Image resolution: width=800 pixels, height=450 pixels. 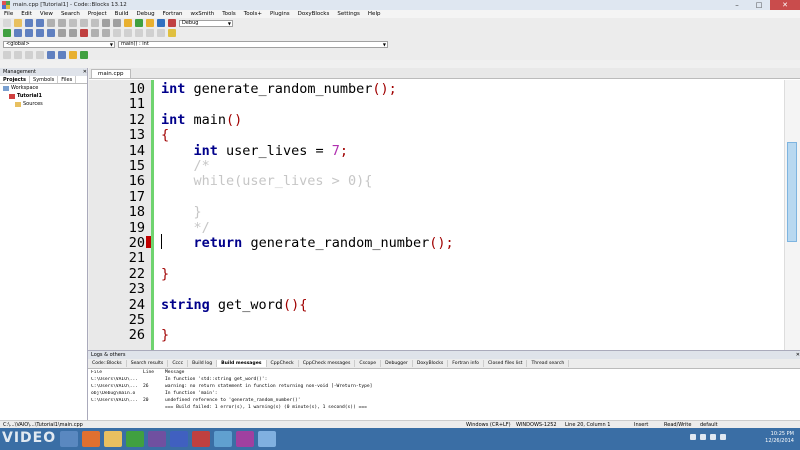 What do you see at coordinates (206, 23) in the screenshot?
I see `build-target-select: Debug ▼` at bounding box center [206, 23].